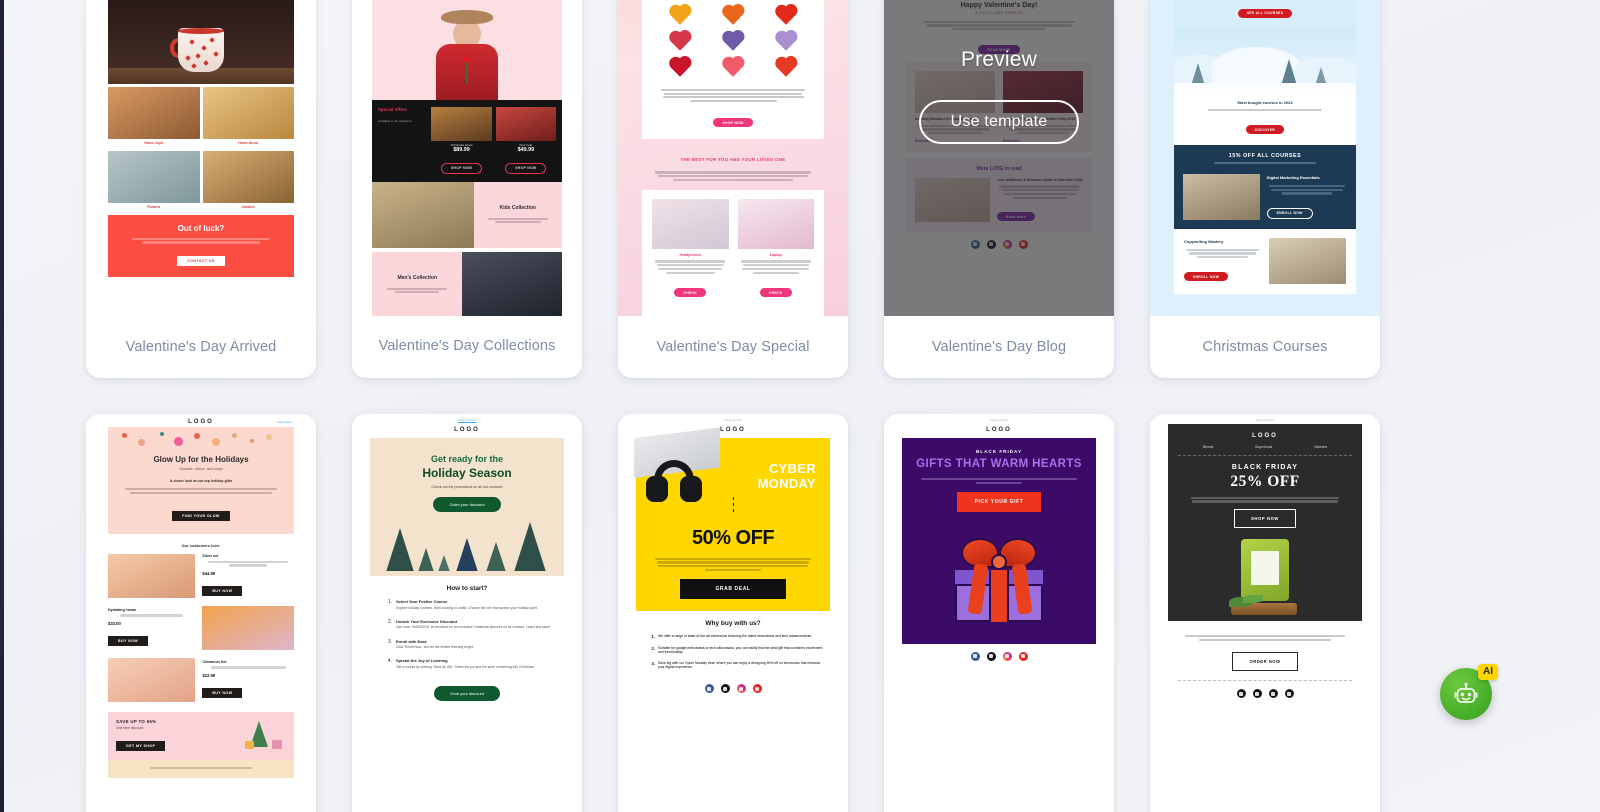 The width and height of the screenshot is (1600, 812). Describe the element at coordinates (154, 207) in the screenshot. I see `tile-caption: Flowers` at that location.